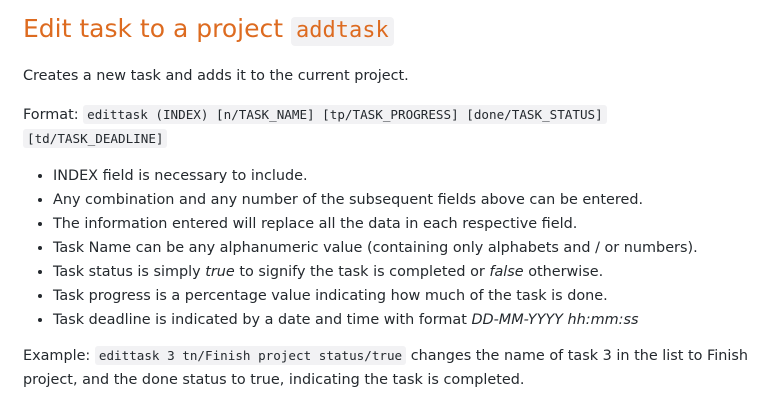  Describe the element at coordinates (180, 176) in the screenshot. I see `list-item-text: INDEX field is necessary to include.` at that location.